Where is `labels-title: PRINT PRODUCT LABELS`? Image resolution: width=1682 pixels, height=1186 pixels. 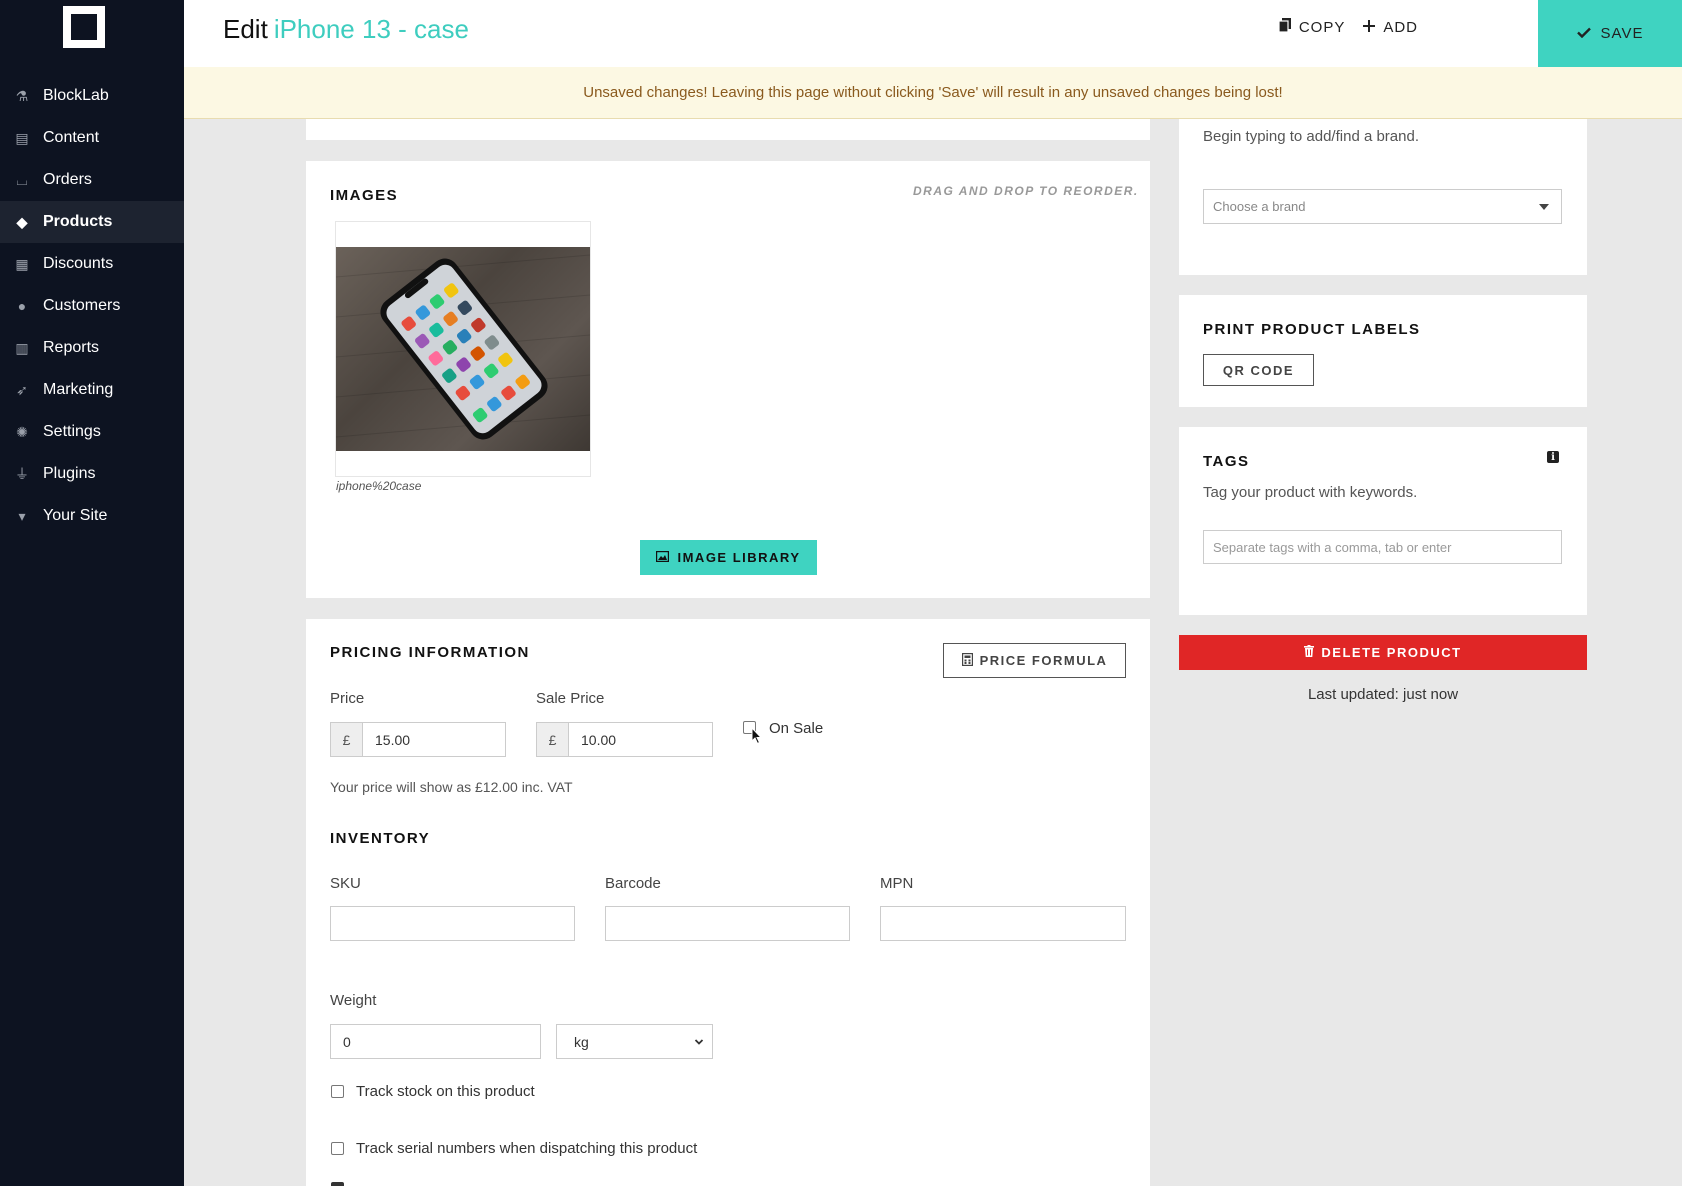
labels-title: PRINT PRODUCT LABELS is located at coordinates (1312, 329).